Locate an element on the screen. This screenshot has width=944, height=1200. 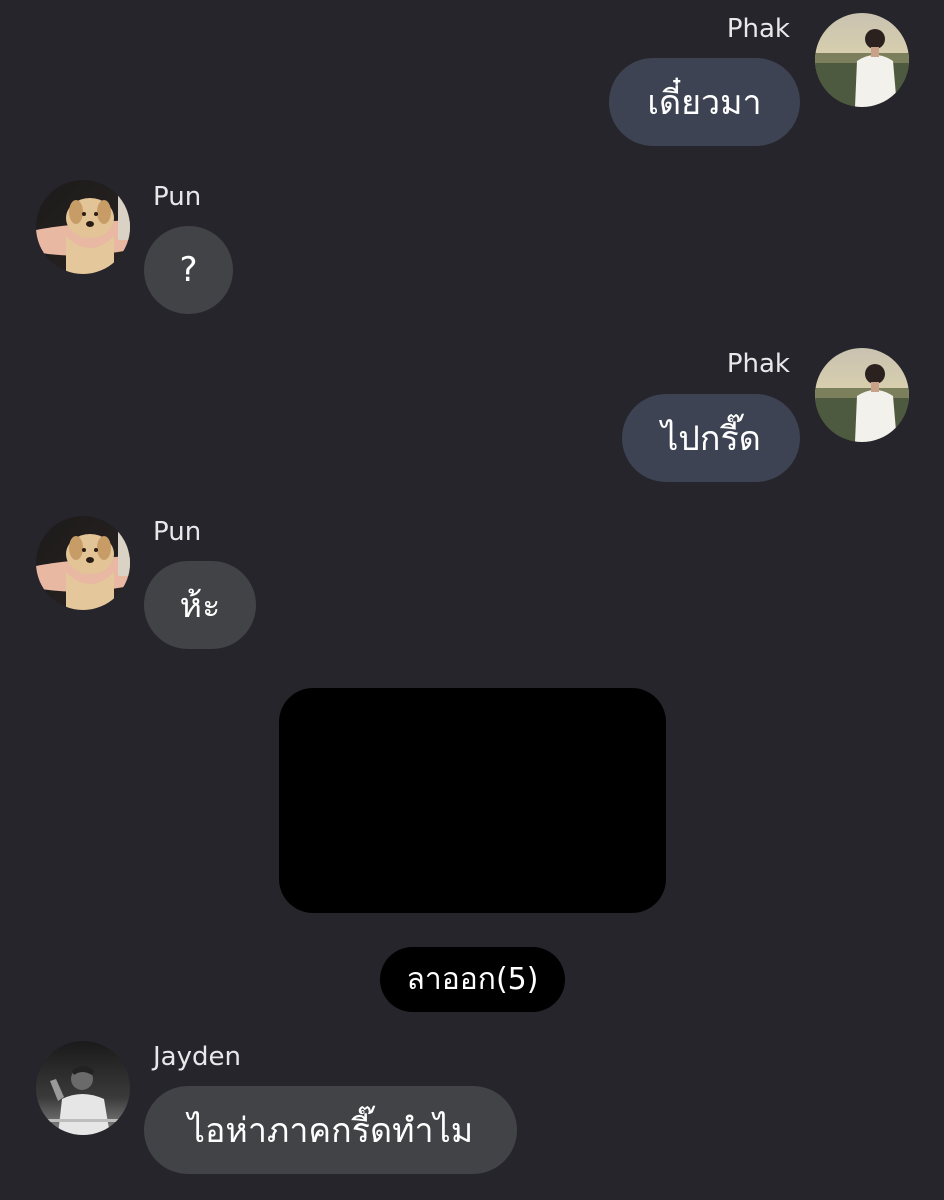
system-notice-pill: ลาออก(5) is located at coordinates (472, 979).